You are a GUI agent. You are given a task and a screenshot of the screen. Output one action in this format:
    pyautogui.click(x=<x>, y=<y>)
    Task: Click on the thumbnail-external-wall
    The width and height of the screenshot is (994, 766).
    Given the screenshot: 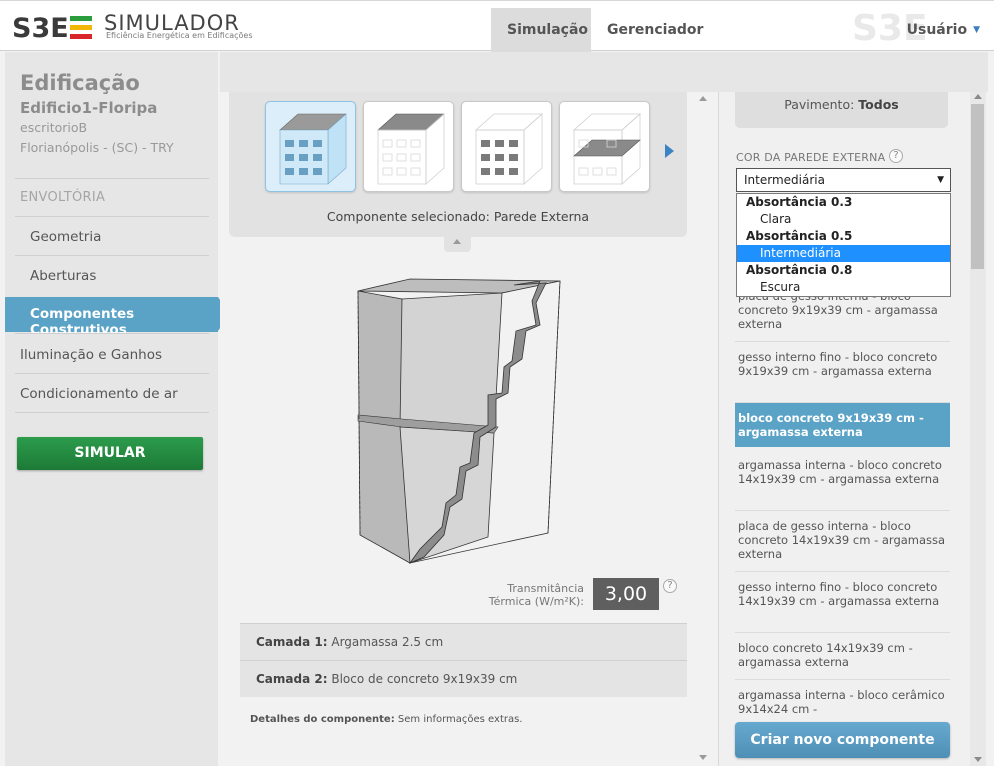 What is the action you would take?
    pyautogui.click(x=310, y=146)
    